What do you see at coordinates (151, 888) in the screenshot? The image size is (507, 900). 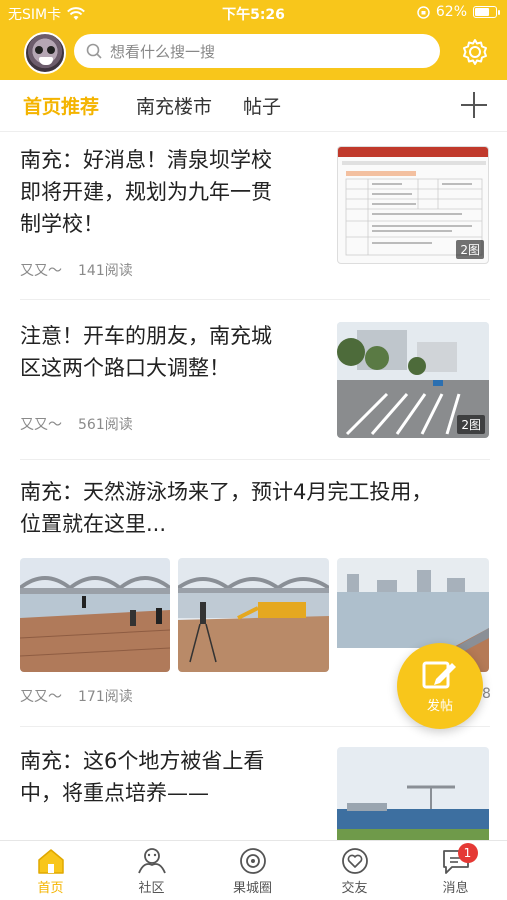 I see `nav-community-label: 社区` at bounding box center [151, 888].